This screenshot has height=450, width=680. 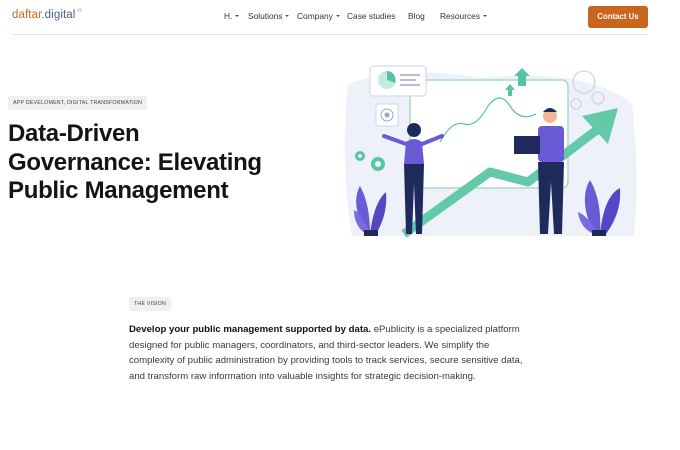 I want to click on nav-item-label: Solutions, so click(x=265, y=16).